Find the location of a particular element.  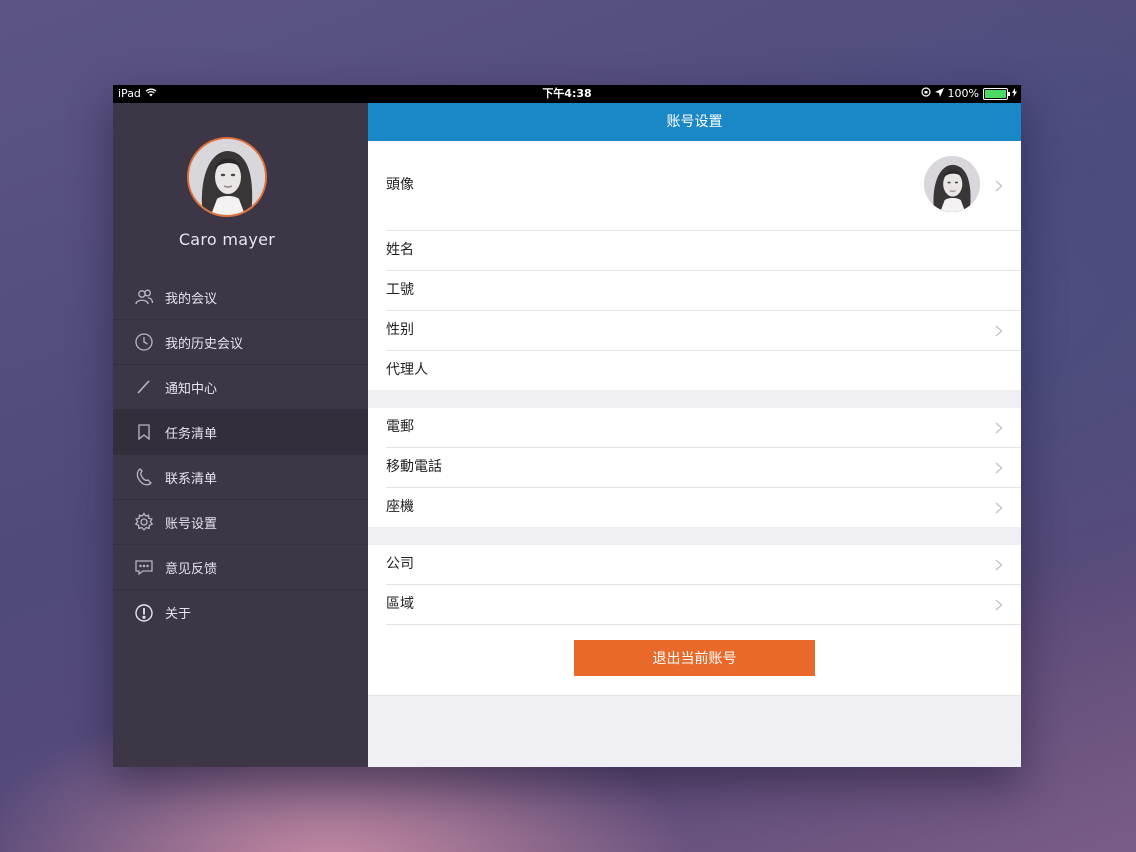

sidebar-item-my-meetings: 我的会议 is located at coordinates (240, 297).